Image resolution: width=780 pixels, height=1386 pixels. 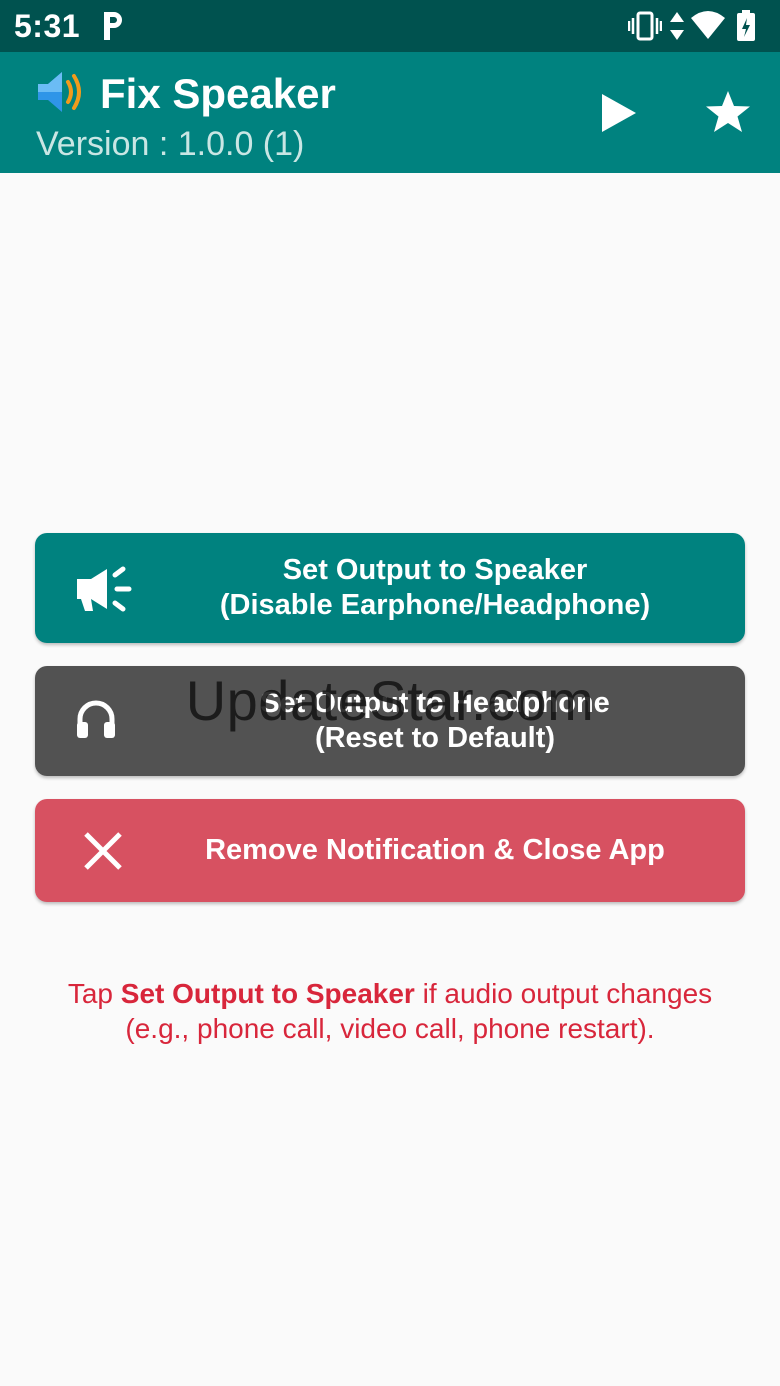 I want to click on speaker-button-label: Set Output to Speaker, so click(x=435, y=570).